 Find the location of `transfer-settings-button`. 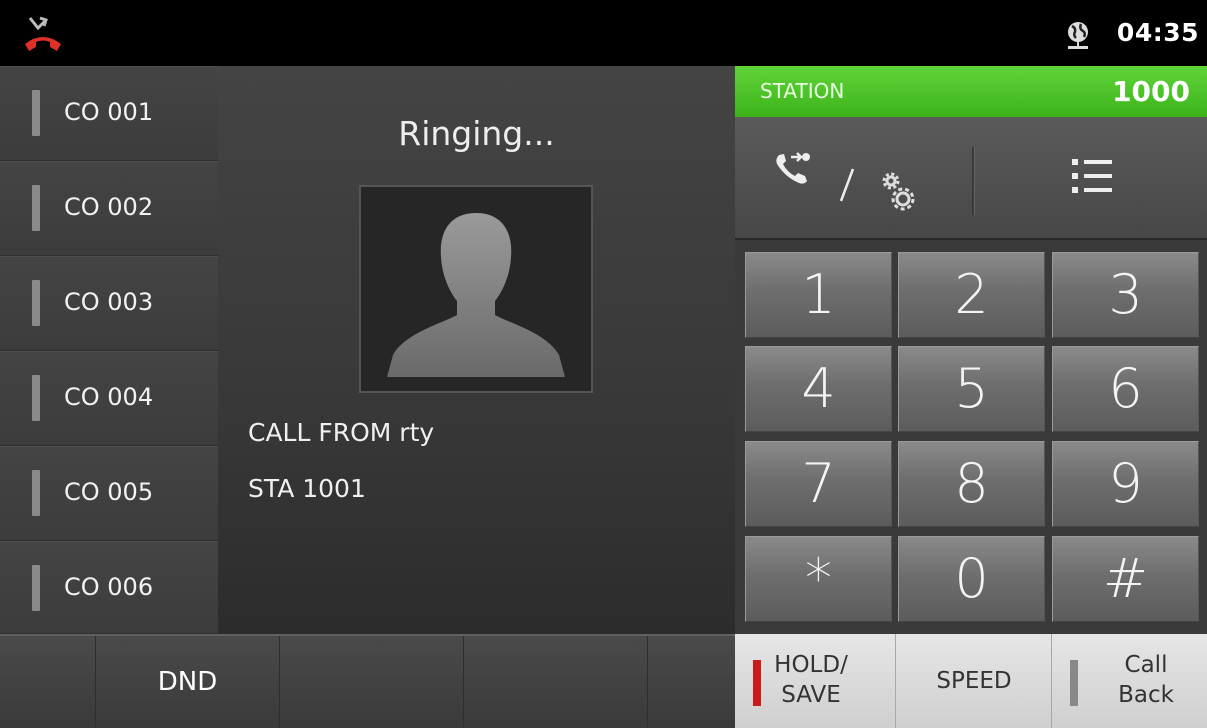

transfer-settings-button is located at coordinates (853, 177).